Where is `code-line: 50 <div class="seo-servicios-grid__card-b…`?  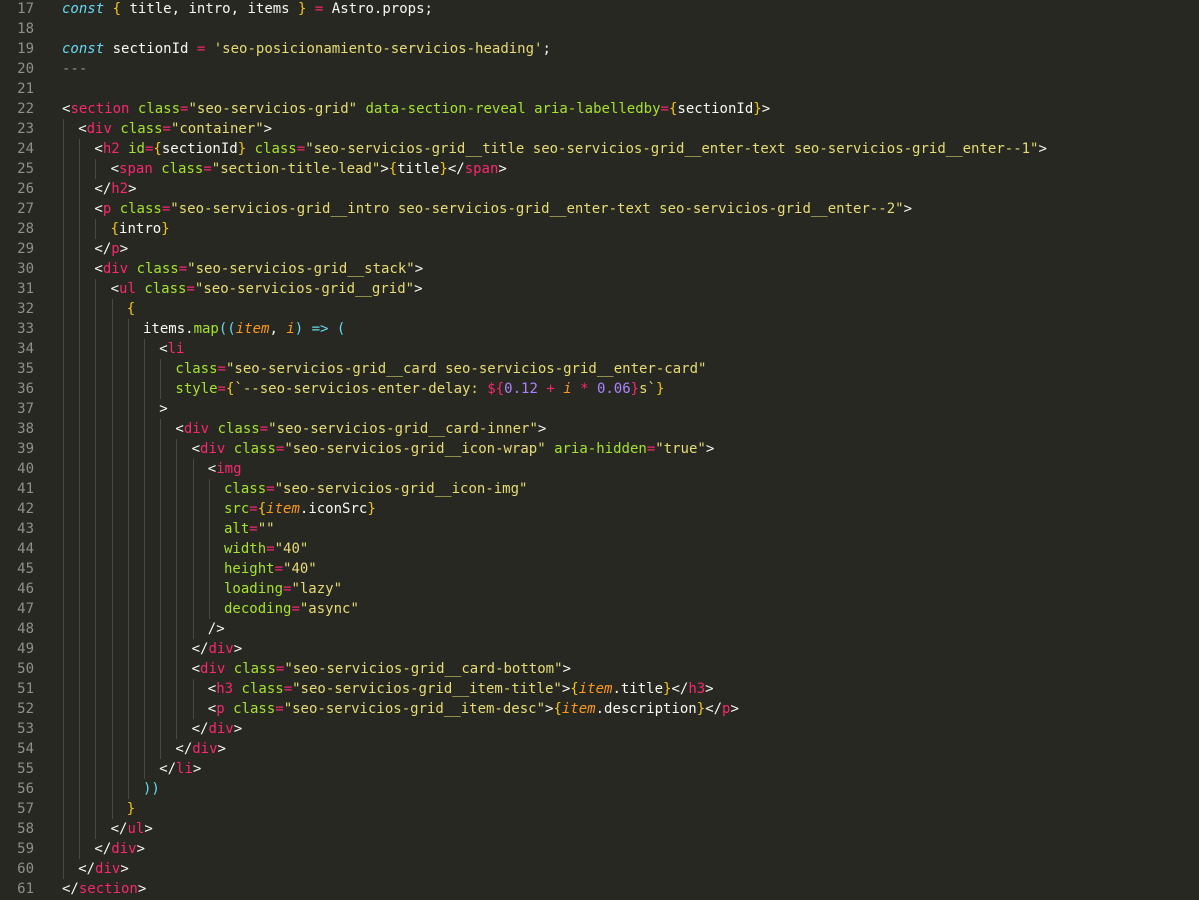
code-line: 50 <div class="seo-servicios-grid__card-b… is located at coordinates (599, 669).